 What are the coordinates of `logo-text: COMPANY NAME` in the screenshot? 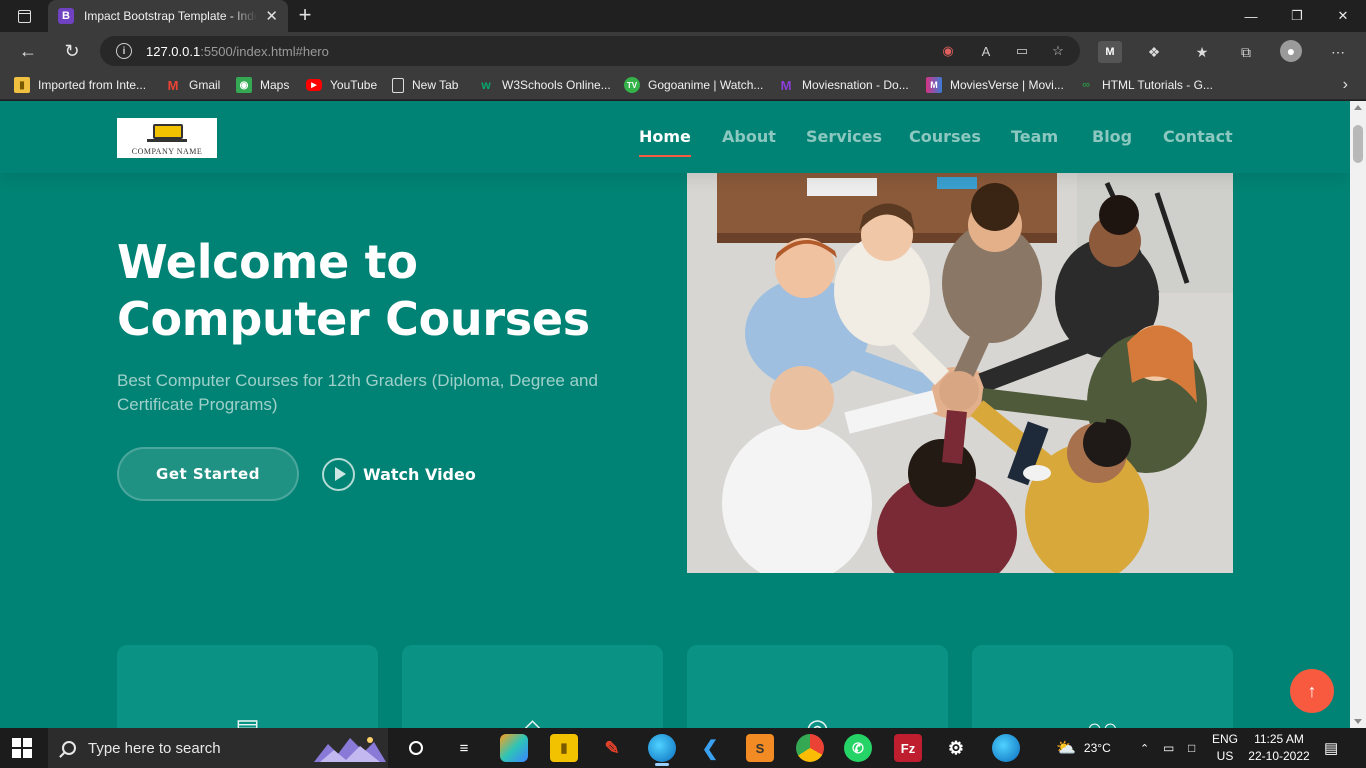 It's located at (167, 151).